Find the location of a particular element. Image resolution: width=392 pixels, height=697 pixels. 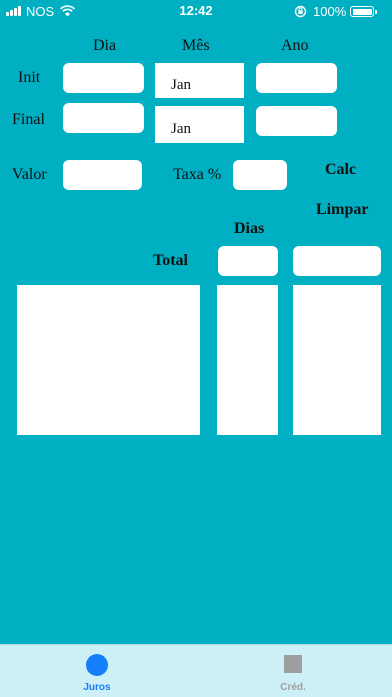

col-header-mes: Mês is located at coordinates (196, 45).